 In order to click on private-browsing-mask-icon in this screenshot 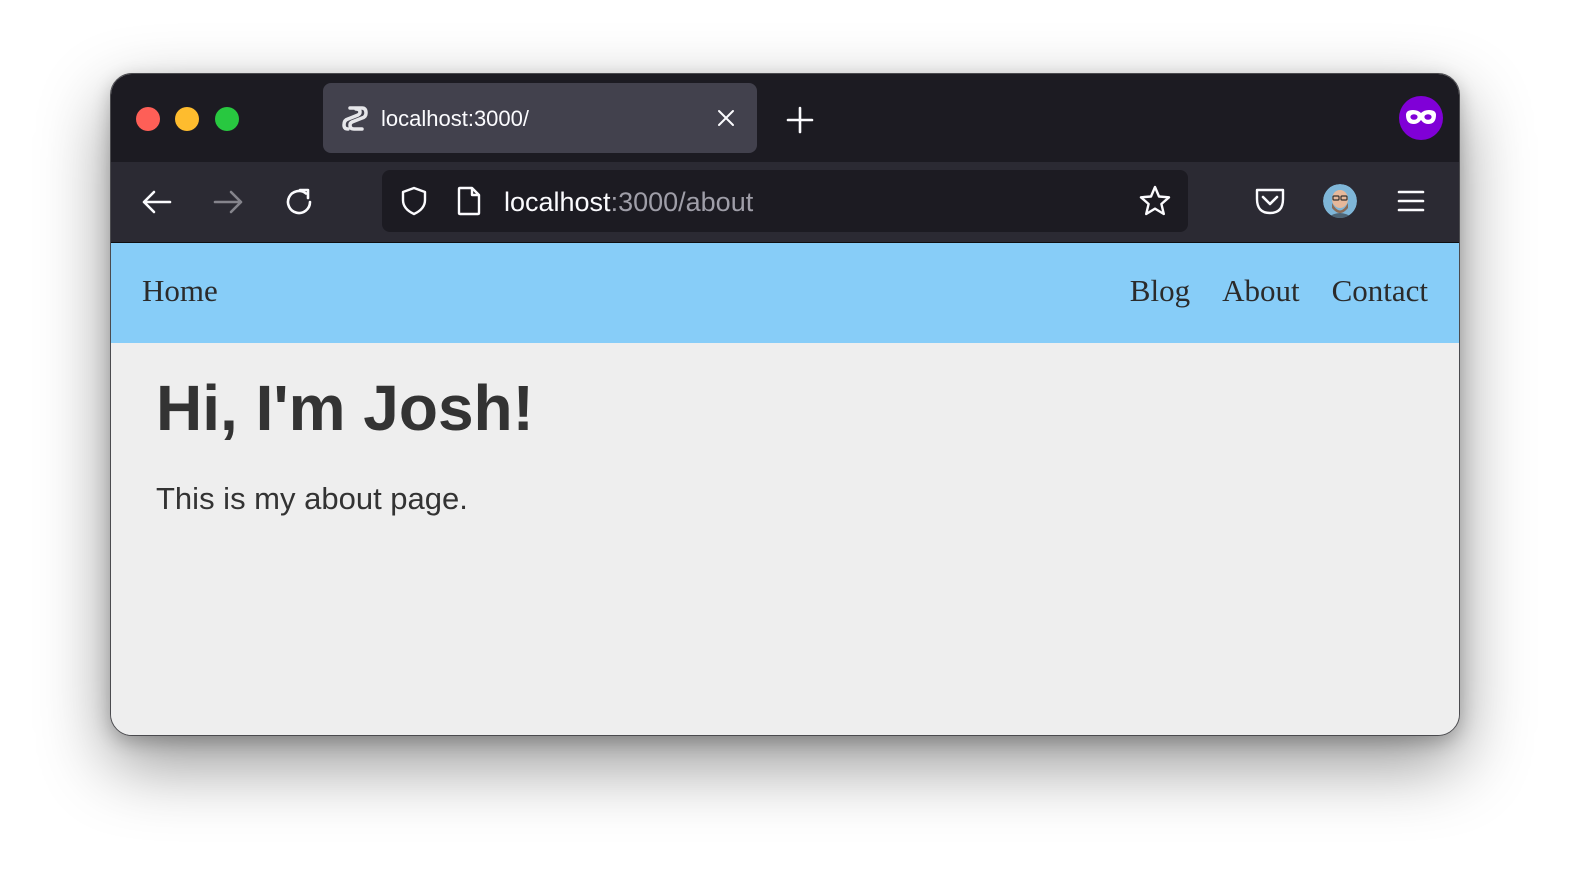, I will do `click(1421, 118)`.